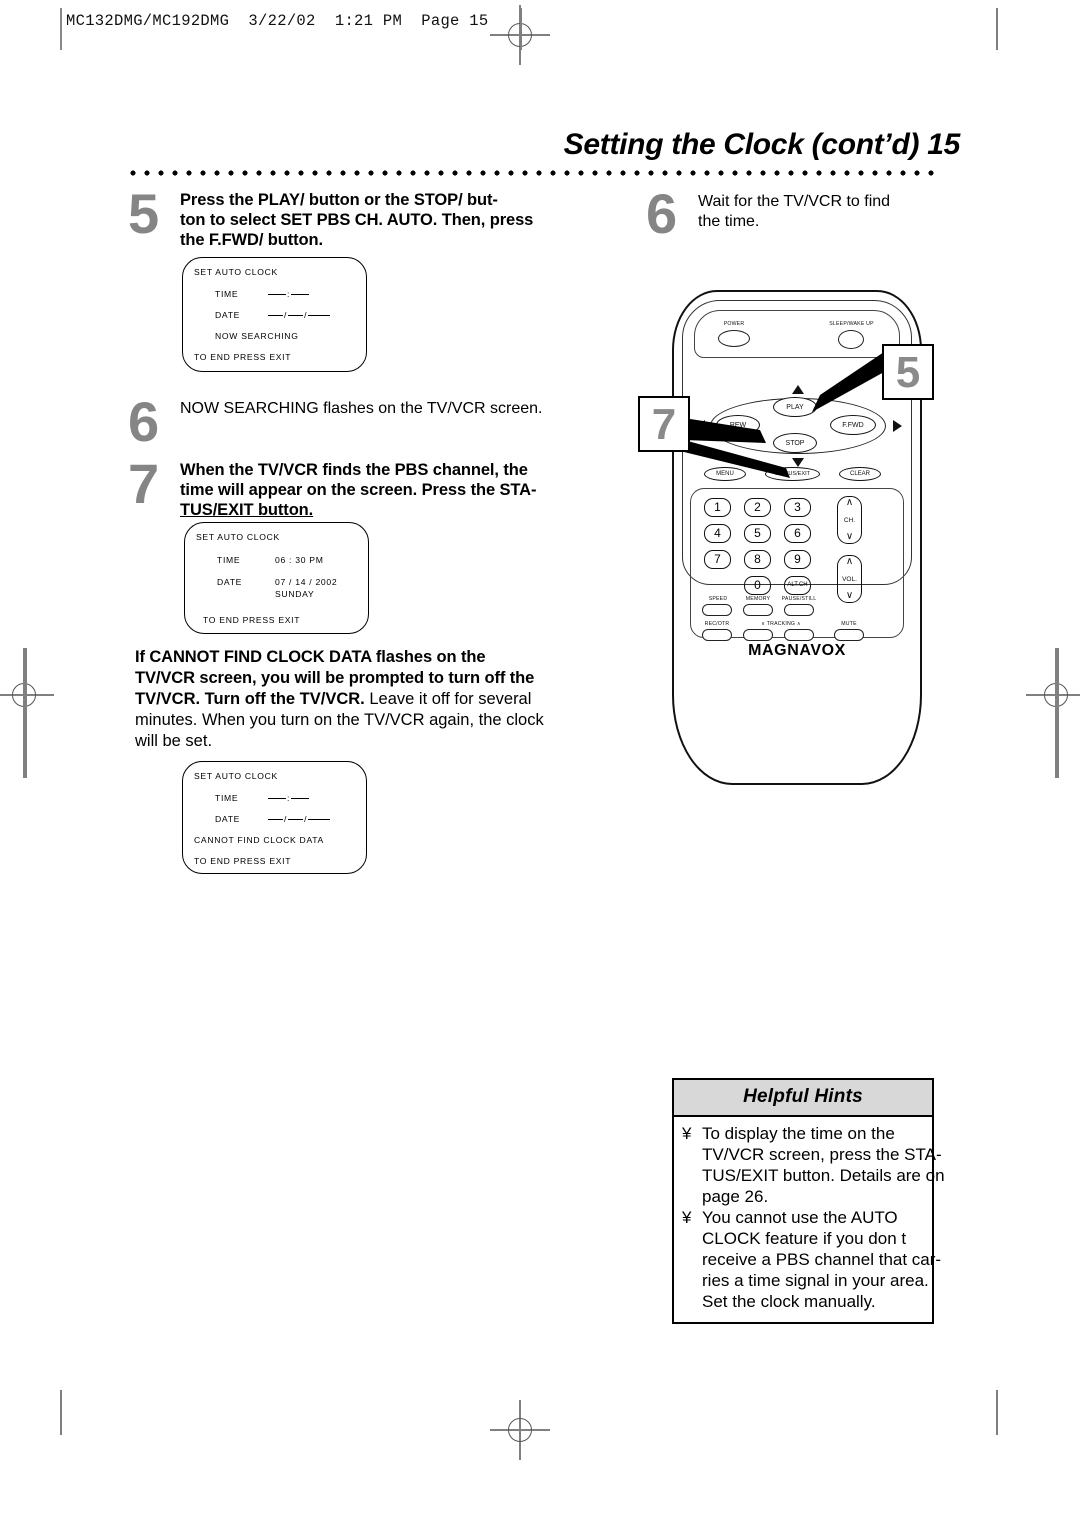 The image size is (1080, 1528). I want to click on key-7: 7, so click(717, 559).